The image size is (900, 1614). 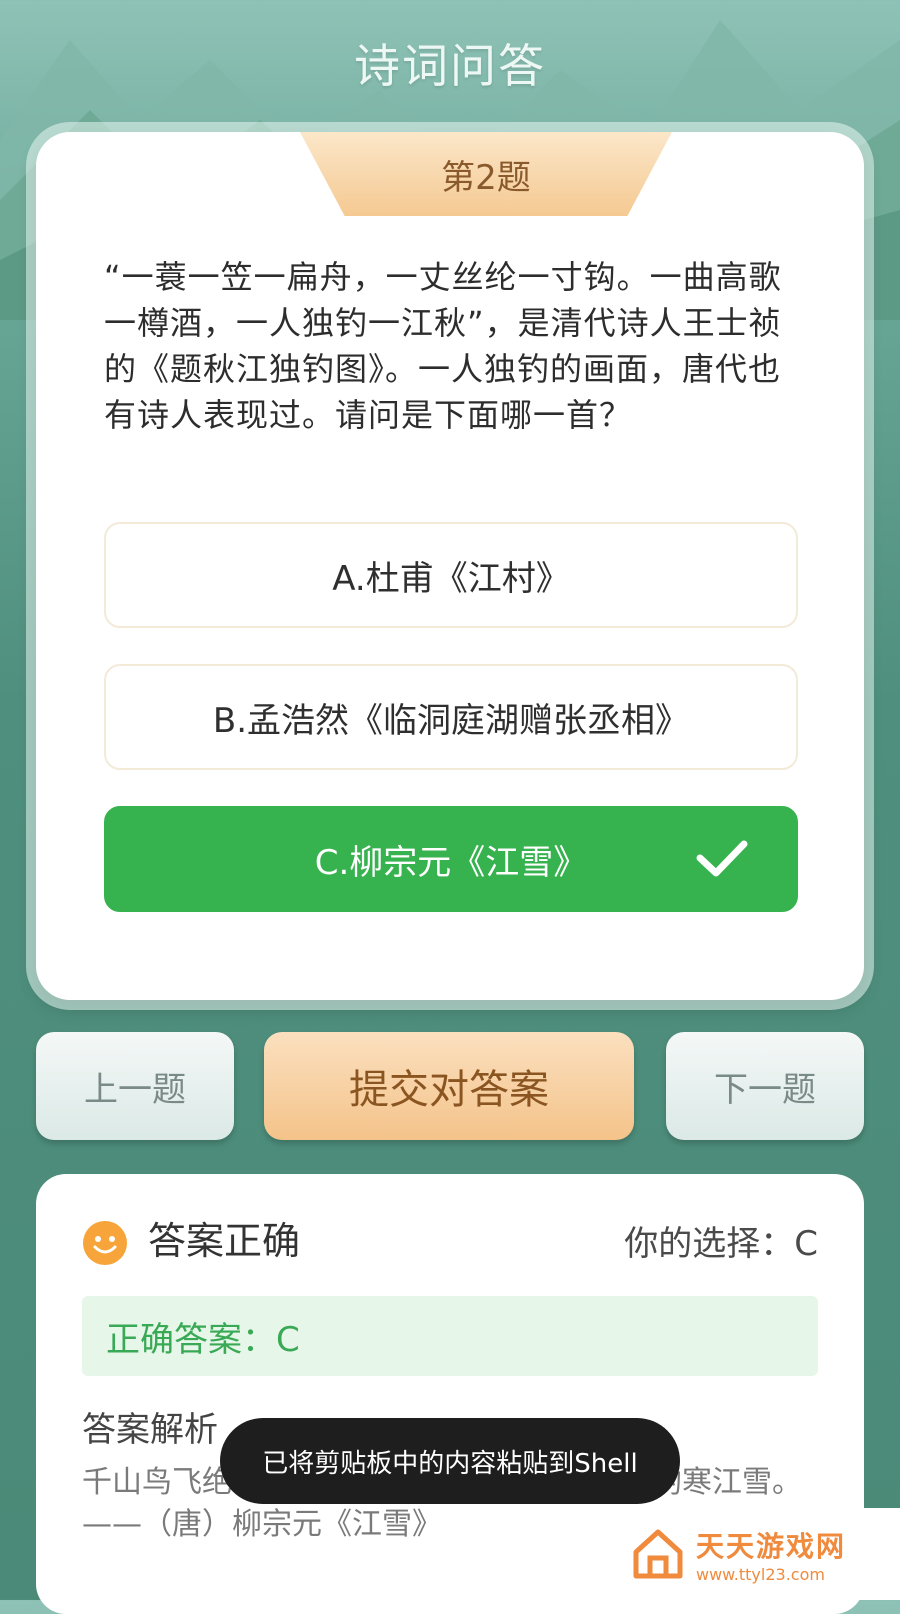 I want to click on watermark: 天天游戏网 www.ttyl23.com, so click(x=754, y=1554).